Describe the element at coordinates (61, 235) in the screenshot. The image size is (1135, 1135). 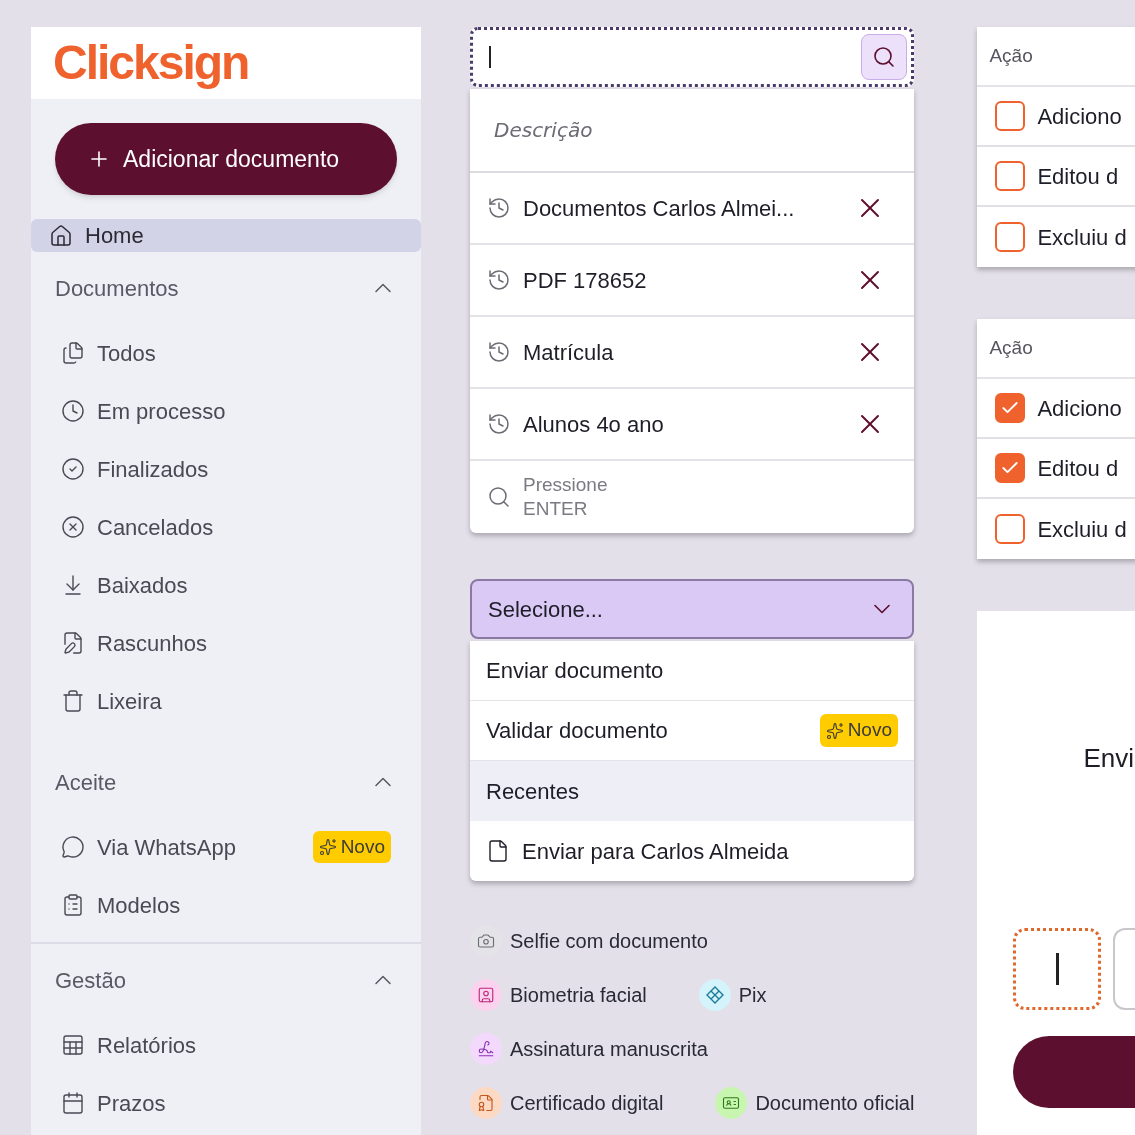
I see `home-icon` at that location.